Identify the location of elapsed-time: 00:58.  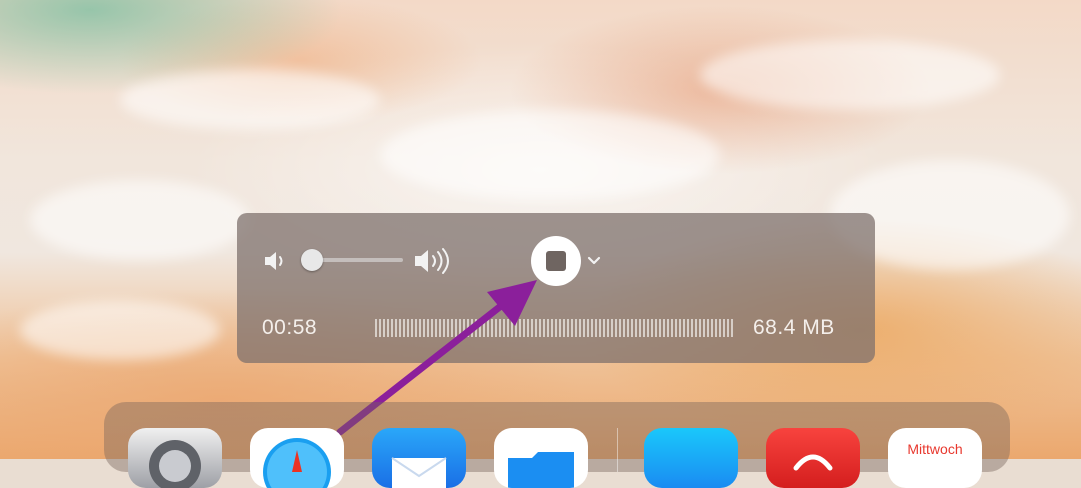
(290, 327).